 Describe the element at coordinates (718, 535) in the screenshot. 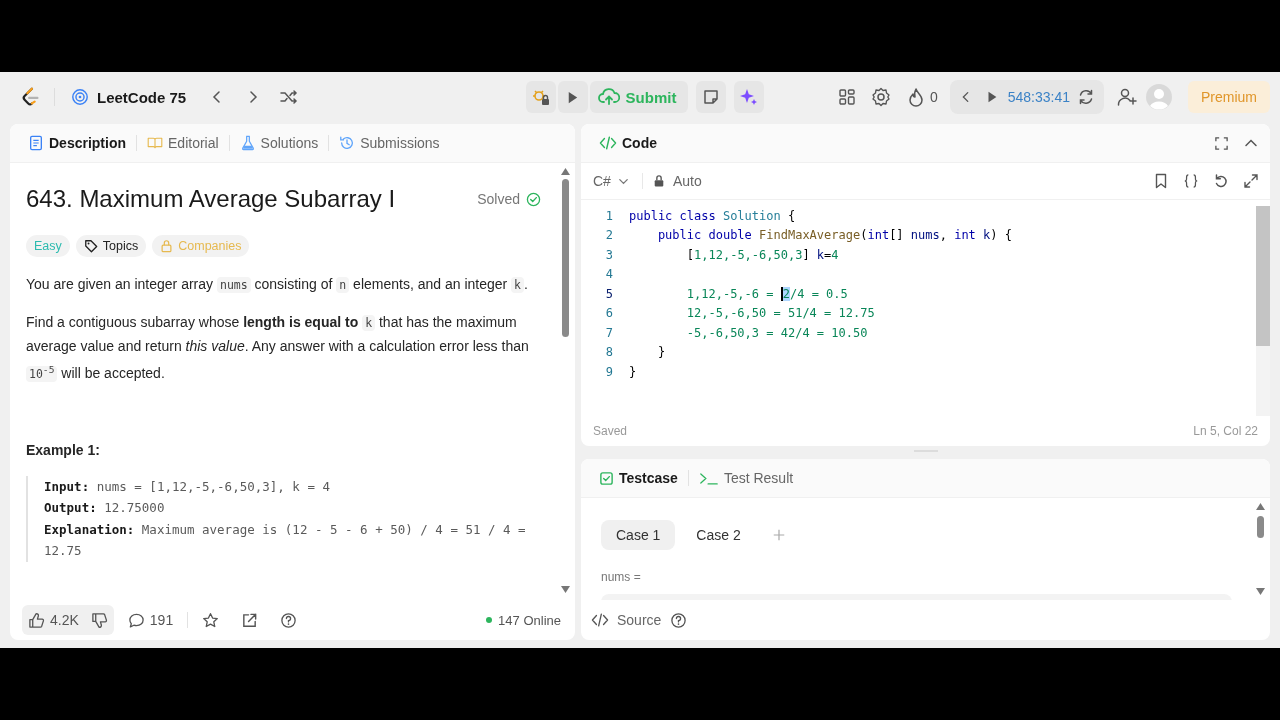

I see `case-tab: Case 2` at that location.